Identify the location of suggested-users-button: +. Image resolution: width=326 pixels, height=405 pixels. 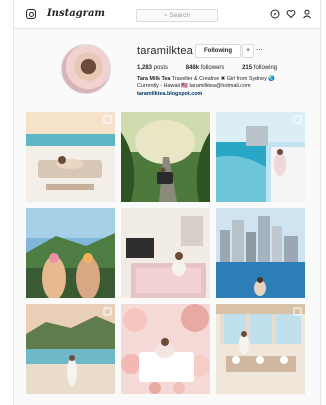
(248, 51).